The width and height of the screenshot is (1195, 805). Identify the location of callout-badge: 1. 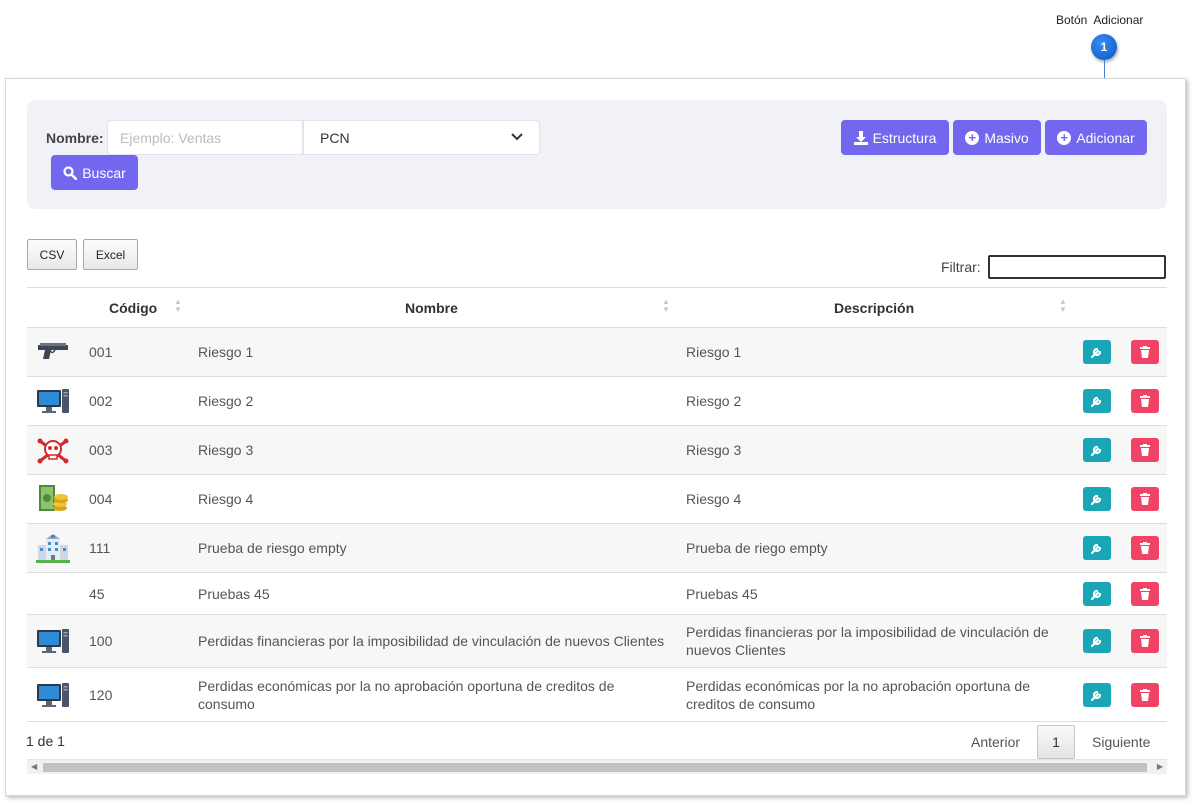
(1104, 47).